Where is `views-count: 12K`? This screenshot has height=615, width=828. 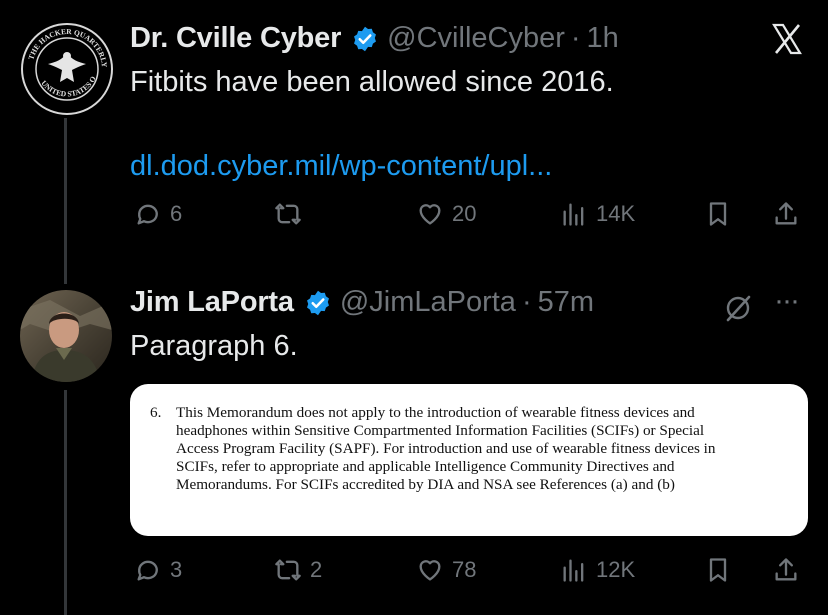
views-count: 12K is located at coordinates (616, 569).